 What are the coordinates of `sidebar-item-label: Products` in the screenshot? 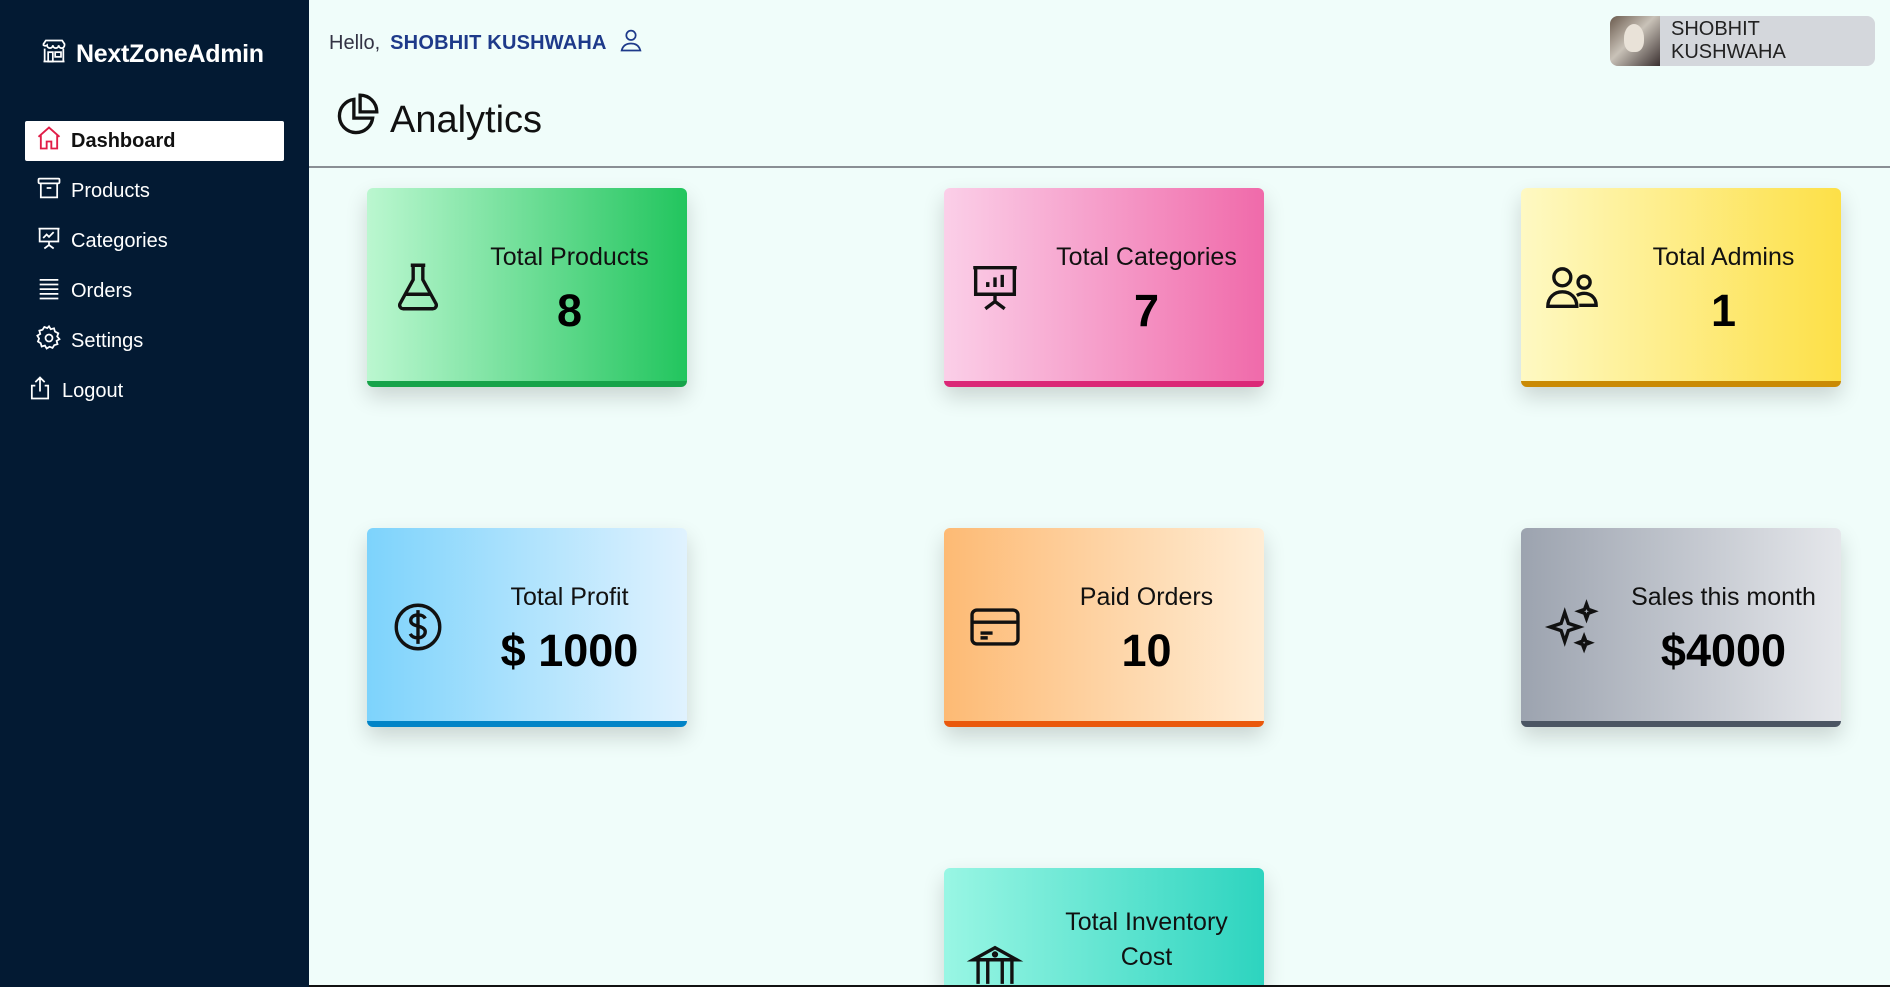 It's located at (110, 190).